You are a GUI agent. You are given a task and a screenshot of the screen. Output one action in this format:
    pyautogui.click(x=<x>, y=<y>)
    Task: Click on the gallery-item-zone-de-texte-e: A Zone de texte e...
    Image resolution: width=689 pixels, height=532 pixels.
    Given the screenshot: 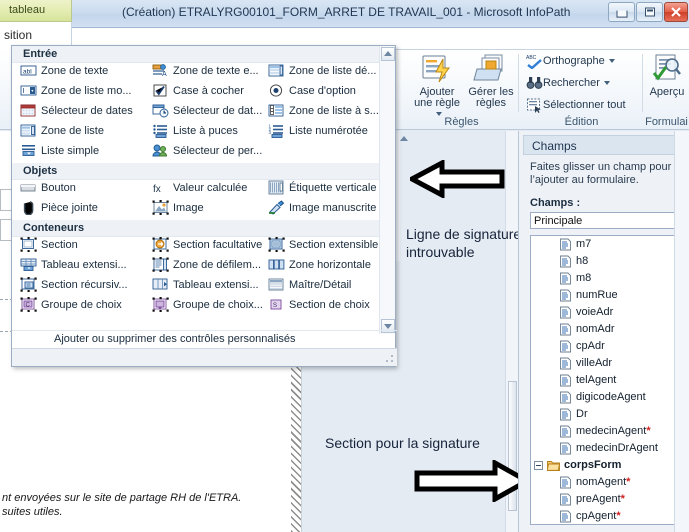 What is the action you would take?
    pyautogui.click(x=211, y=73)
    